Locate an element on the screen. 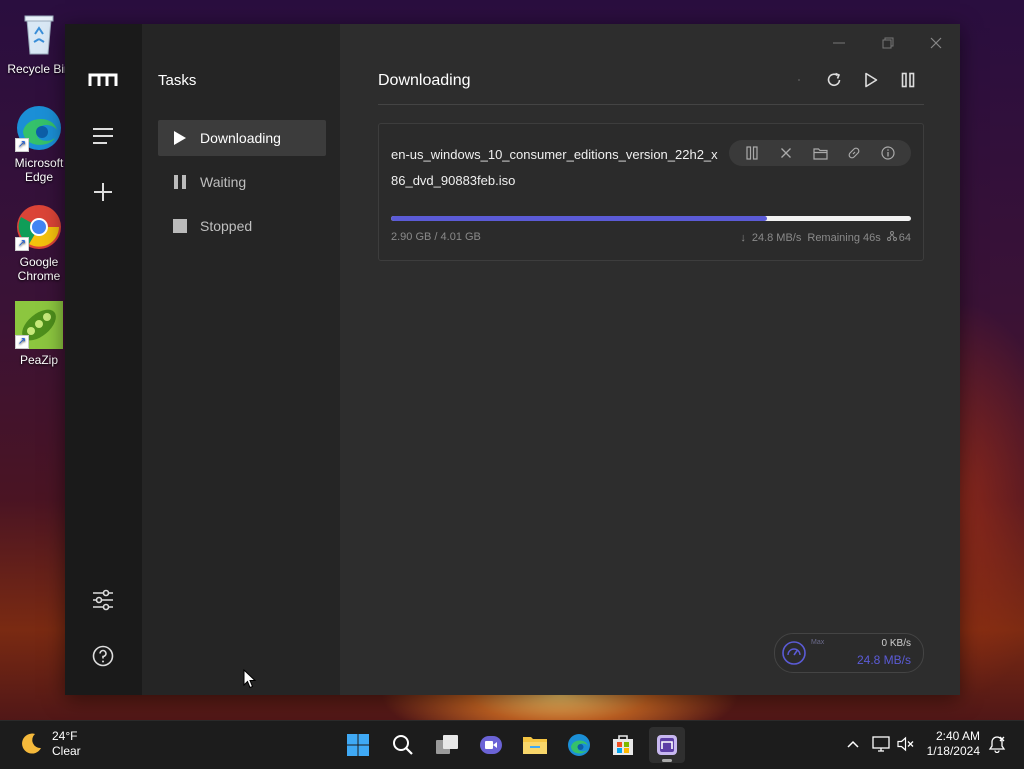 This screenshot has height=769, width=1024. connections-icon is located at coordinates (891, 237).